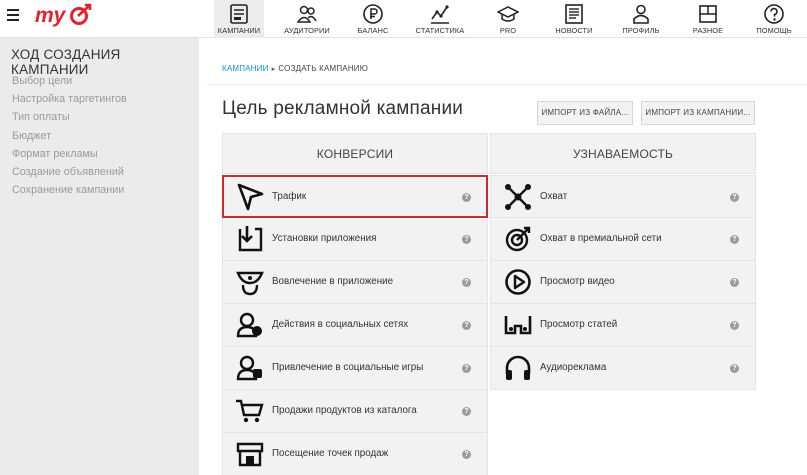 This screenshot has width=807, height=475. I want to click on option-label: Вовлечение в приложение, so click(333, 281).